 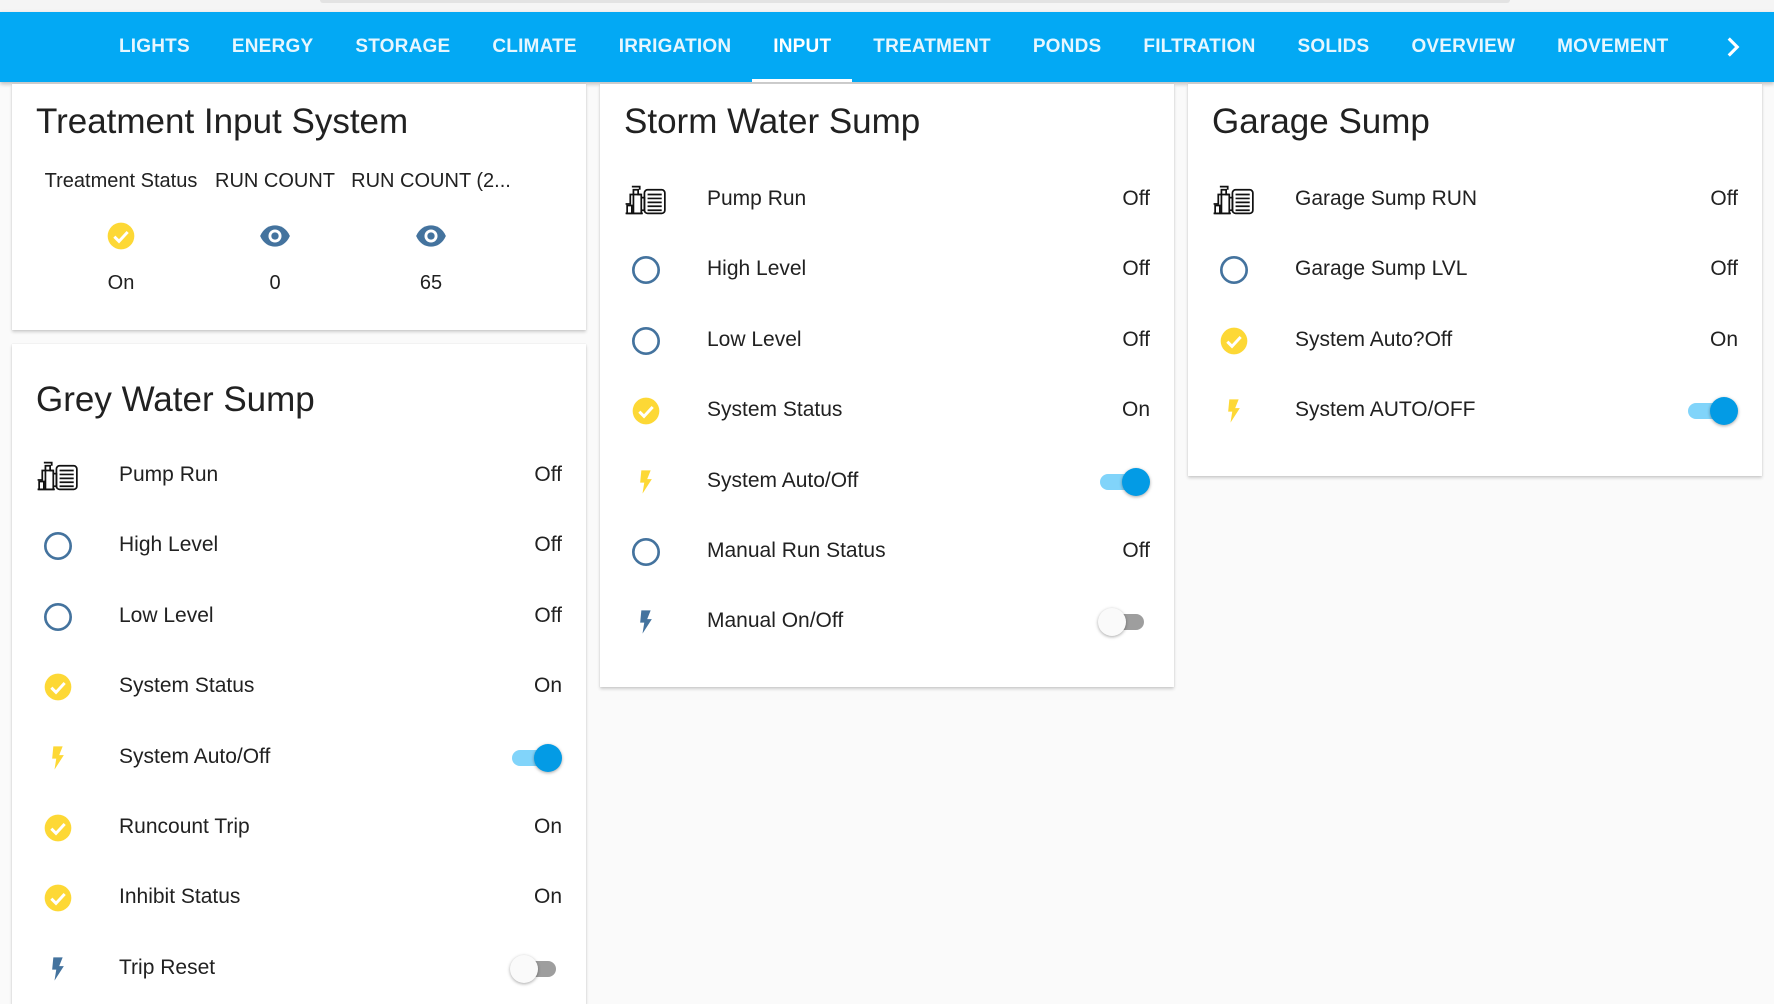 I want to click on entity-row: Trip Reset, so click(x=299, y=969).